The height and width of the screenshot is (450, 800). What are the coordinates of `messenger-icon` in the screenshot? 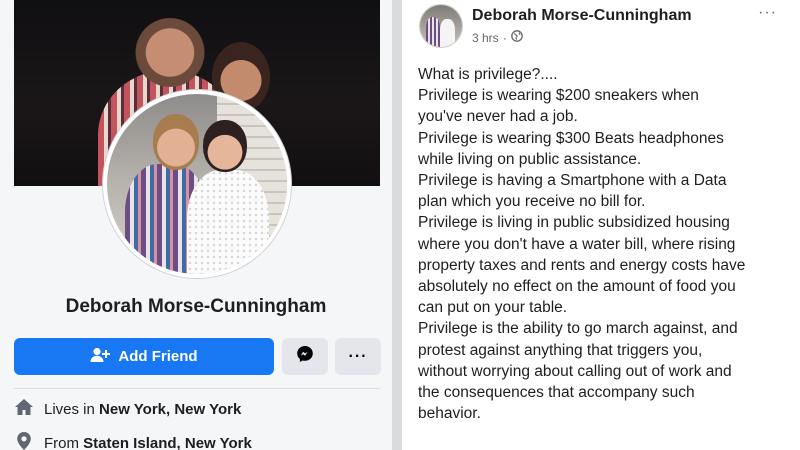 It's located at (305, 356).